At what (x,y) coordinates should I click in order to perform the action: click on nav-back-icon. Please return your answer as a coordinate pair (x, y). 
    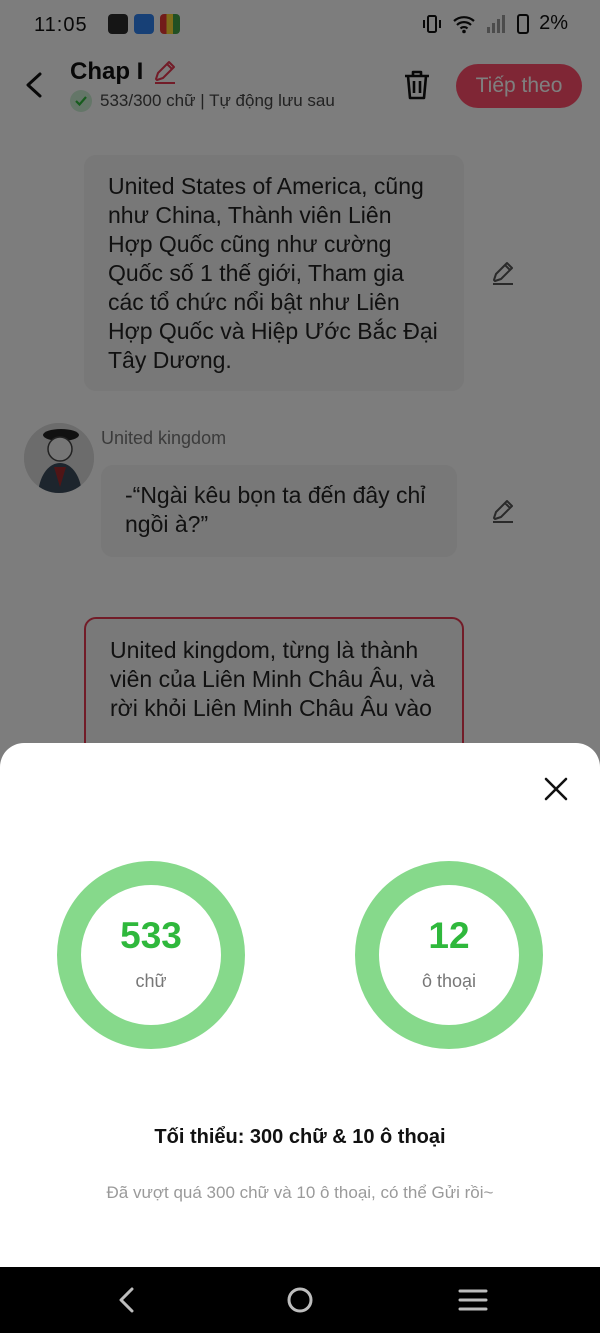
    Looking at the image, I should click on (128, 1300).